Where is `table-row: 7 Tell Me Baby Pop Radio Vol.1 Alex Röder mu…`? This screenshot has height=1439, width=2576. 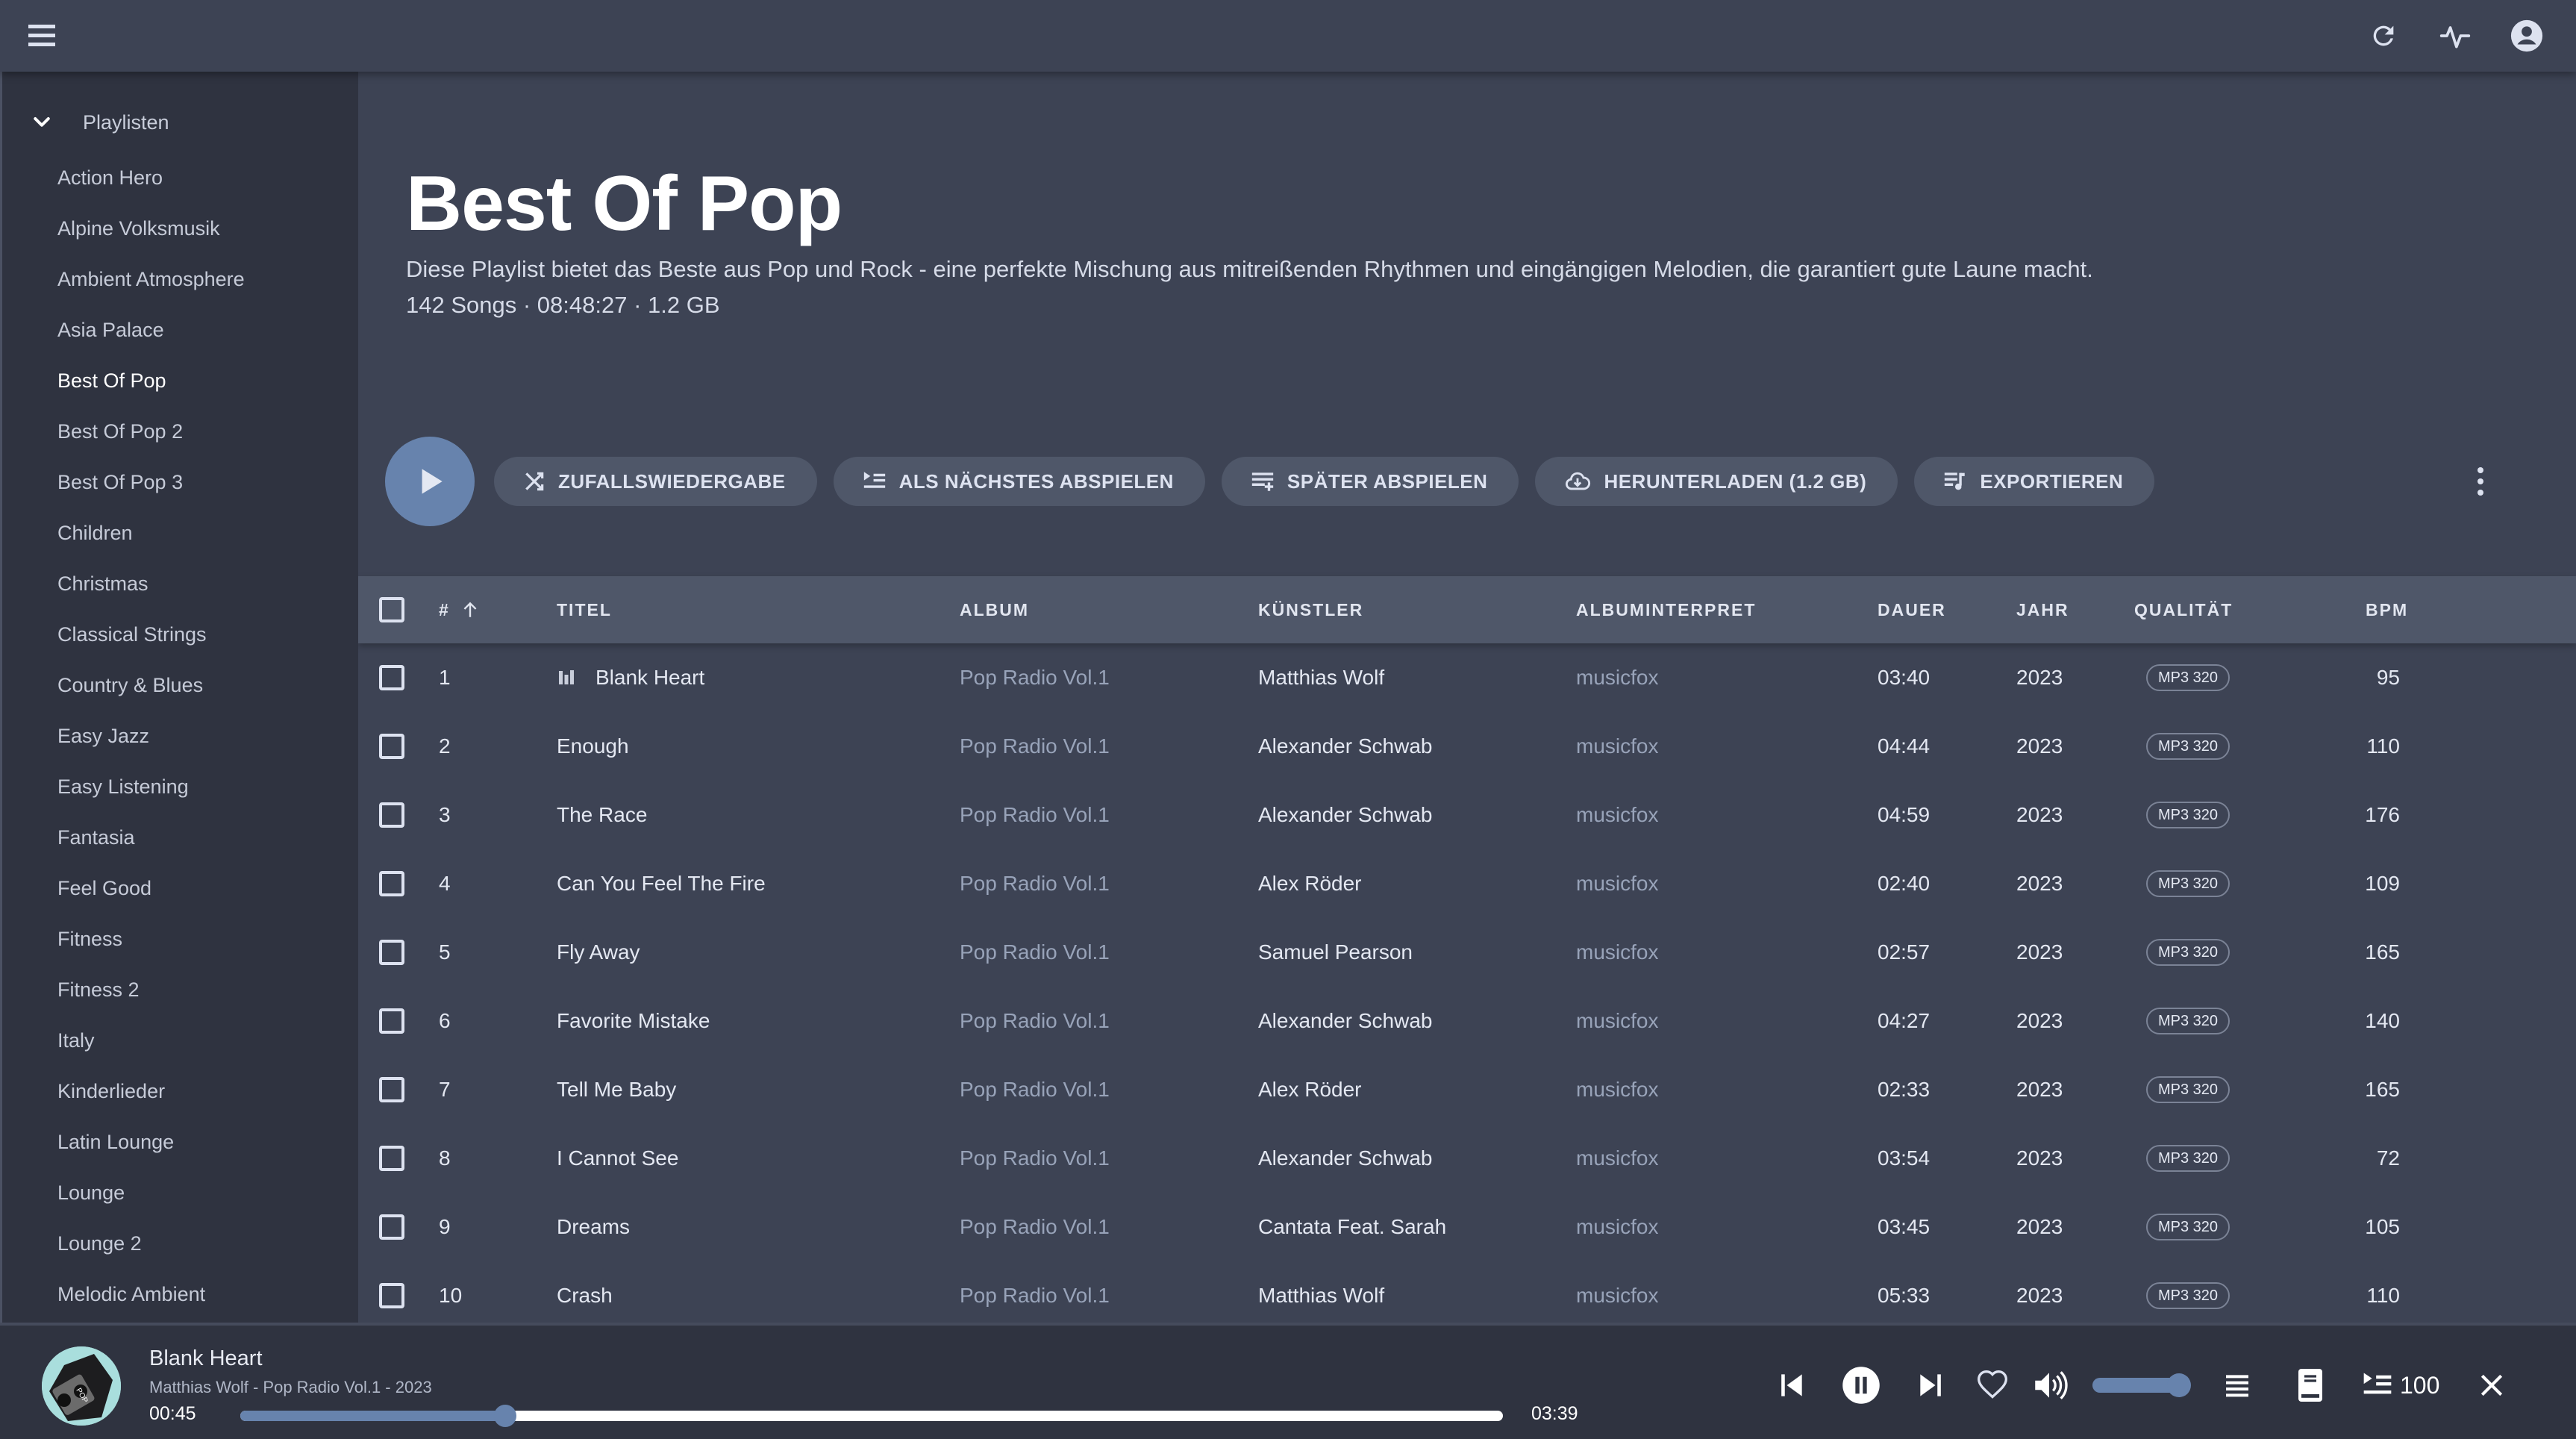 table-row: 7 Tell Me Baby Pop Radio Vol.1 Alex Röder mu… is located at coordinates (1467, 1089).